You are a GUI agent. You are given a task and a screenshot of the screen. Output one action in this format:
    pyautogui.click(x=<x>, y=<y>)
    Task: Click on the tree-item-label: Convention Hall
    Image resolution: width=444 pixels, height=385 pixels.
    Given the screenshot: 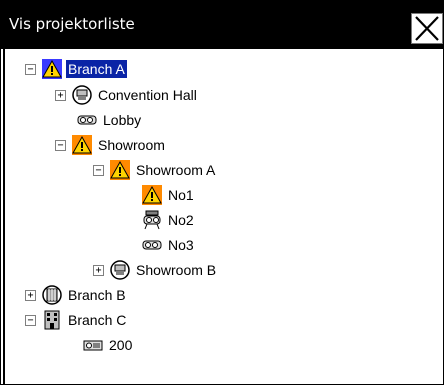 What is the action you would take?
    pyautogui.click(x=147, y=95)
    